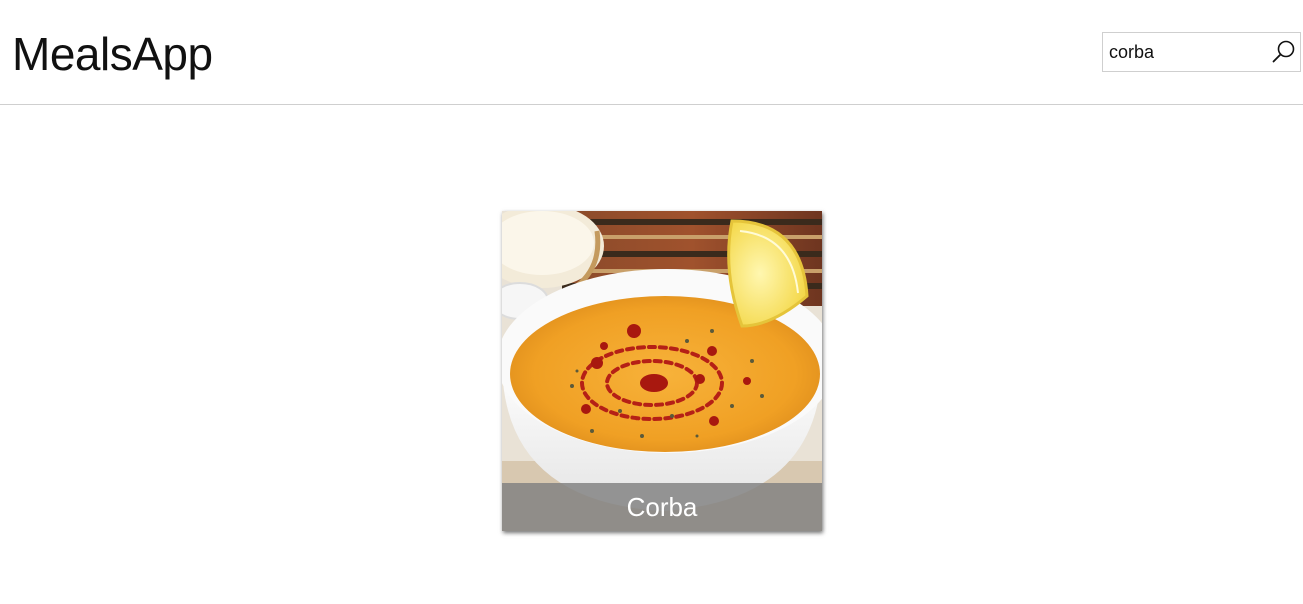 The width and height of the screenshot is (1303, 604). Describe the element at coordinates (112, 54) in the screenshot. I see `app-title: MealsApp` at that location.